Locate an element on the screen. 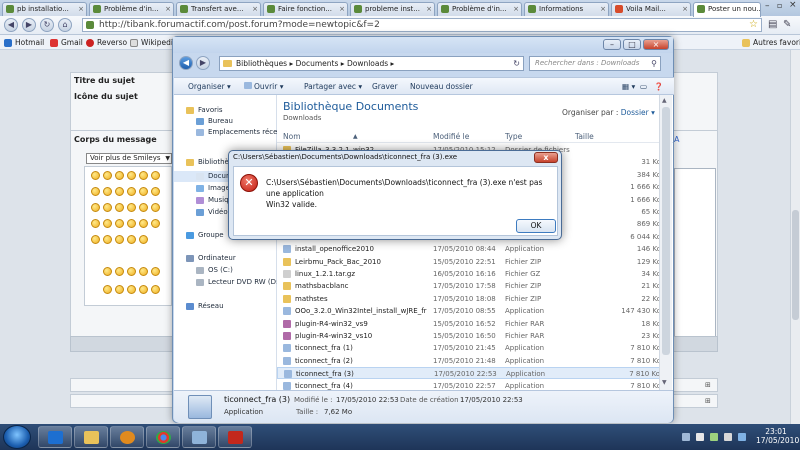 The height and width of the screenshot is (450, 800). window-minimize-icon: – is located at coordinates (767, 6).